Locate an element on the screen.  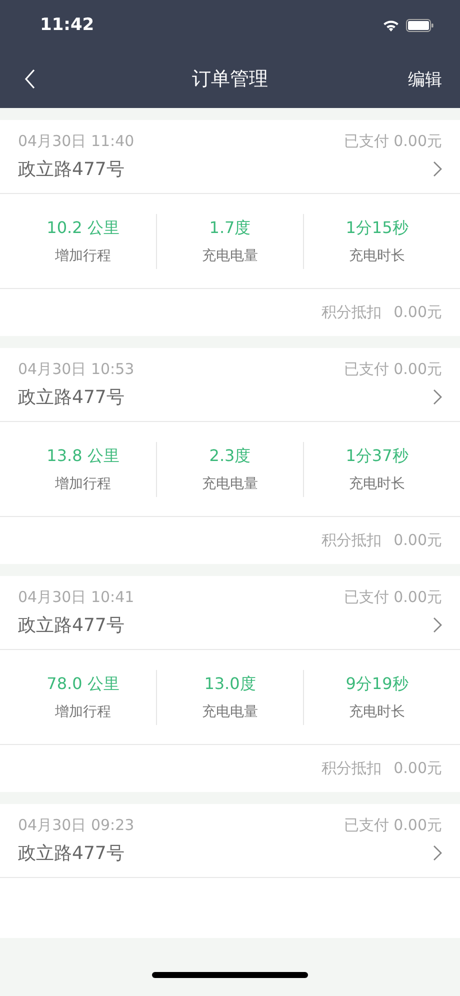
stat-value: 13.0度 is located at coordinates (230, 684).